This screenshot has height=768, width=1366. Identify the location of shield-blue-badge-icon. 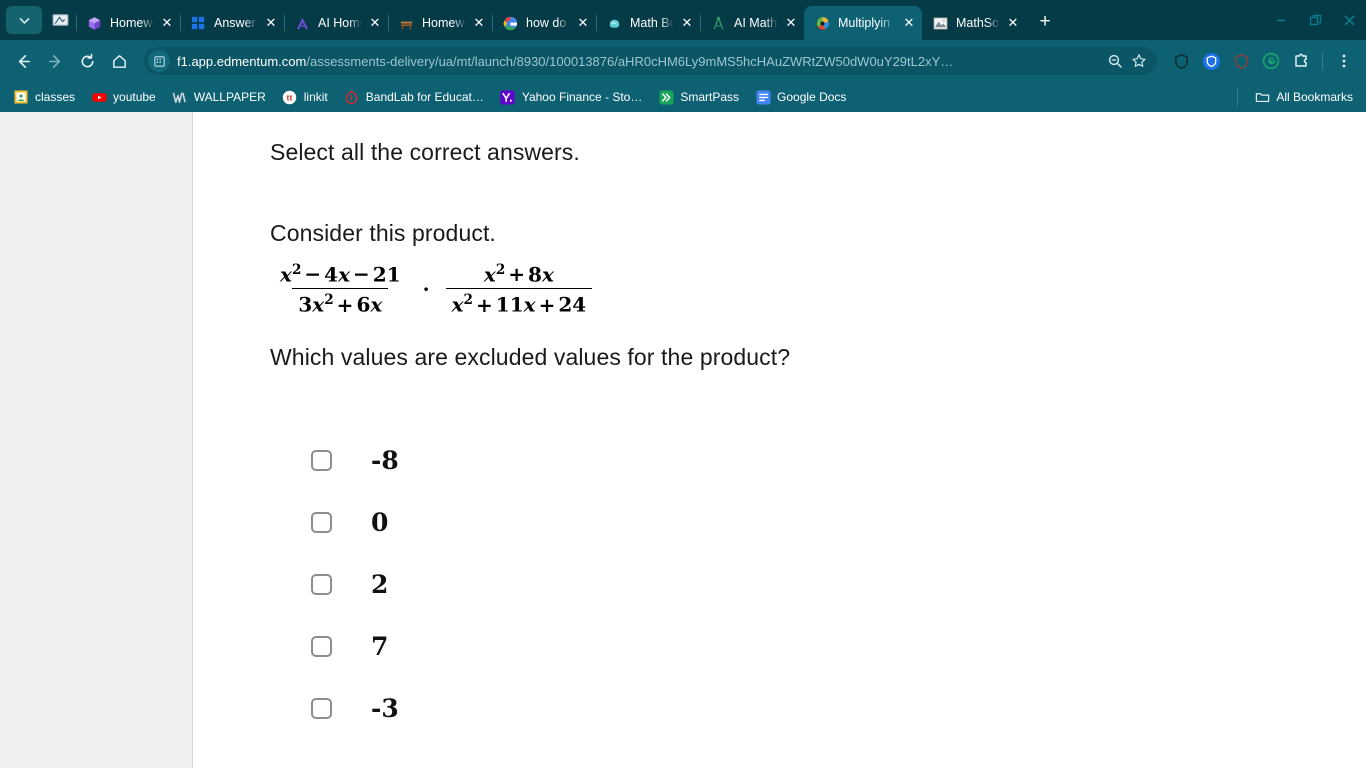
(1211, 61).